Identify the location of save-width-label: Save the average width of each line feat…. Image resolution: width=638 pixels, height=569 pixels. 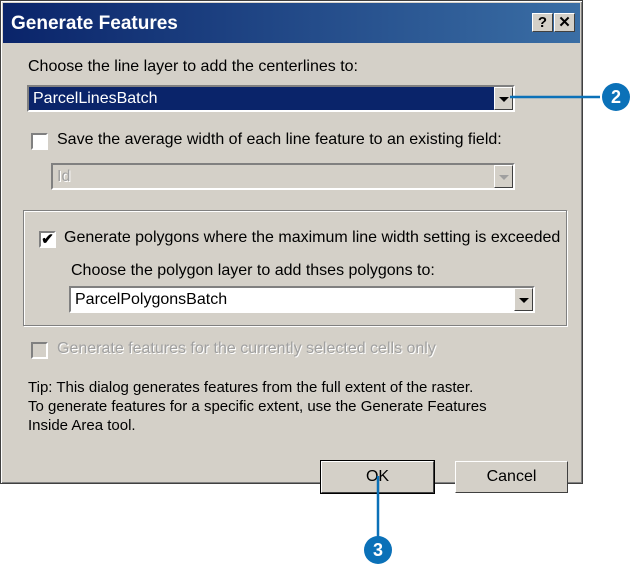
(279, 139).